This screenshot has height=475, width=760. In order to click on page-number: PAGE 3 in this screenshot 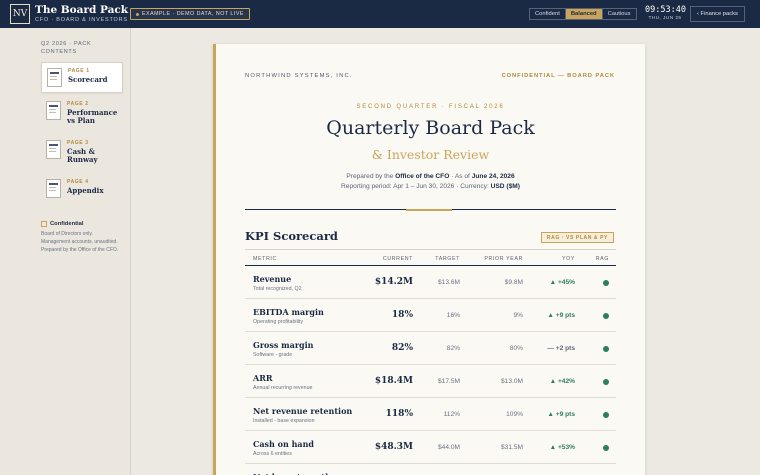, I will do `click(78, 143)`.